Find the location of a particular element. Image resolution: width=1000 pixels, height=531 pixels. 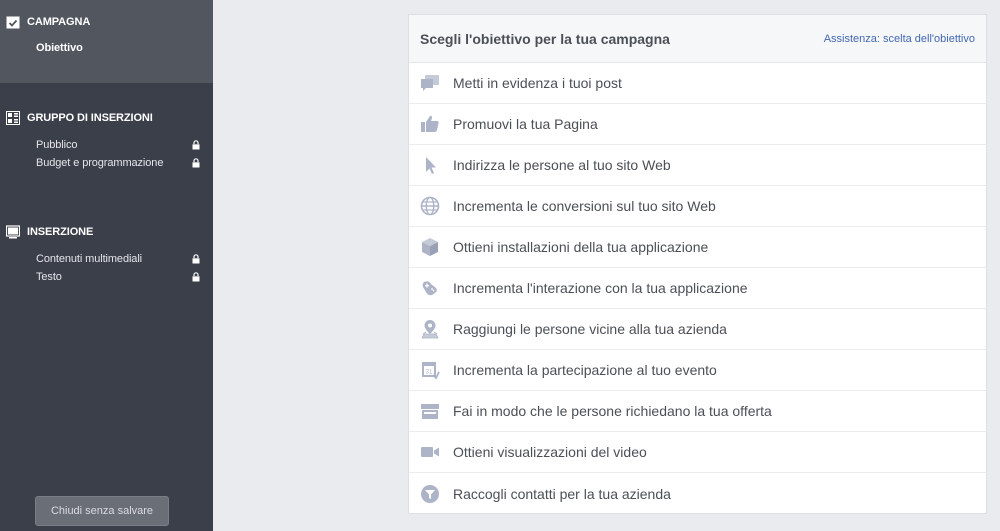

help-link: Assistenza: scelta dell'obiettivo is located at coordinates (899, 39).